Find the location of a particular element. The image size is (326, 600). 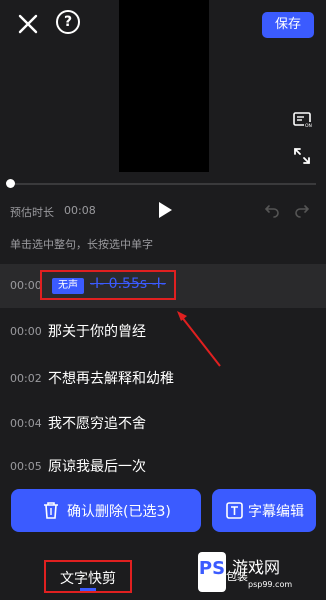

row-timestamp: 00:02 is located at coordinates (26, 378).